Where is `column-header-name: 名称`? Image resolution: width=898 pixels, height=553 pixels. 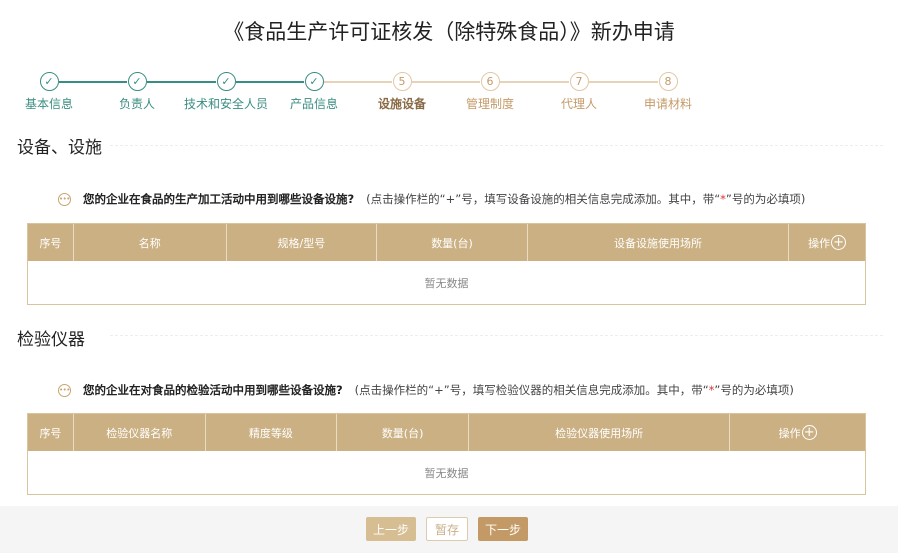
column-header-name: 名称 is located at coordinates (150, 242).